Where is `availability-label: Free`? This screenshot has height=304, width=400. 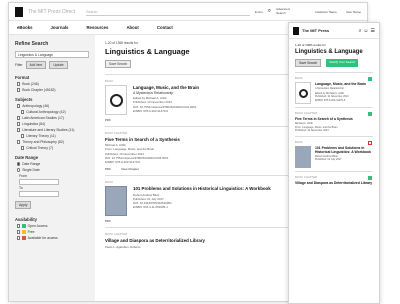 availability-label: Free is located at coordinates (31, 232).